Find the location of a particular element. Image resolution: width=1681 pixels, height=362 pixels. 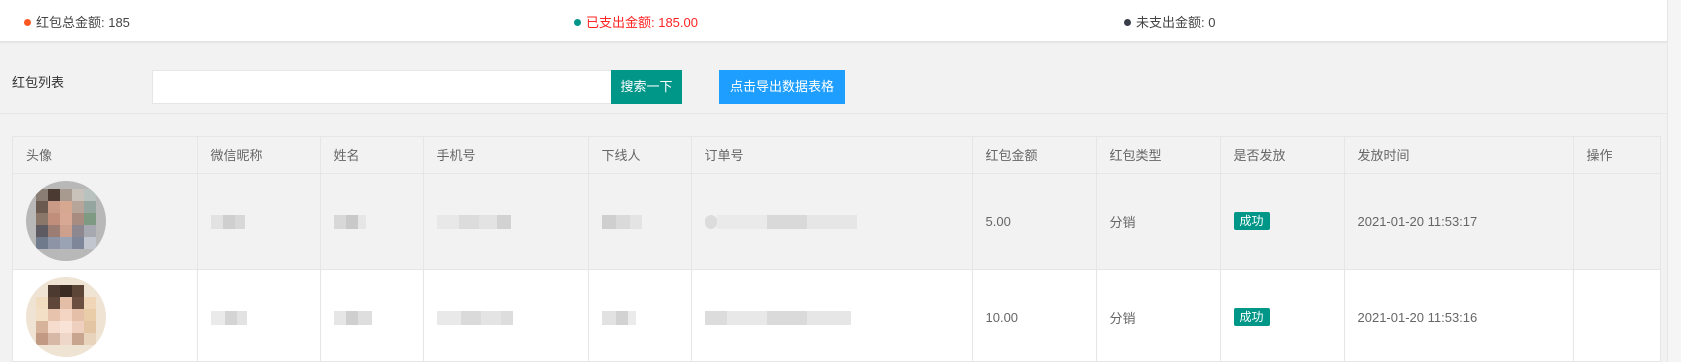

header-phone: 手机号 is located at coordinates (506, 155).